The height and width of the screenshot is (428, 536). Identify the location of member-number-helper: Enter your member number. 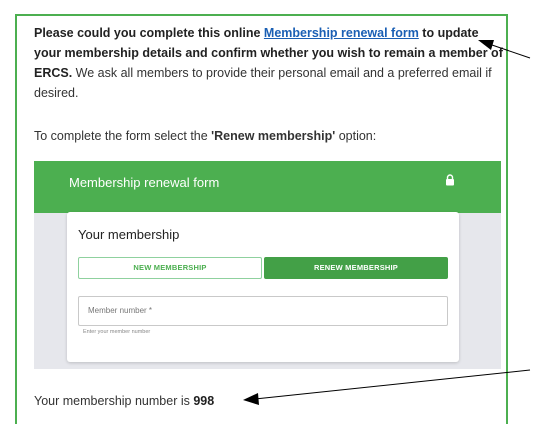
(117, 332).